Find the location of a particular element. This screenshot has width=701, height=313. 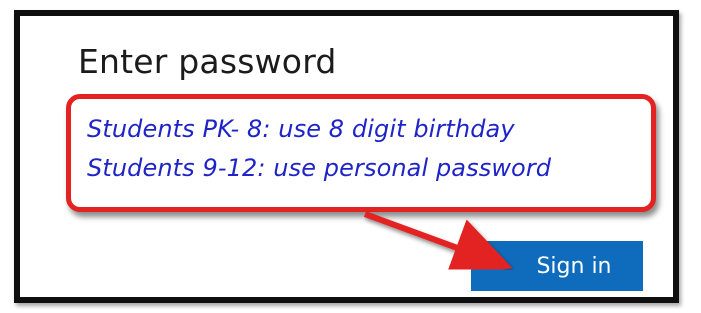

callout-line-pk8: Students PK- 8: use 8 digit birthday is located at coordinates (301, 129).